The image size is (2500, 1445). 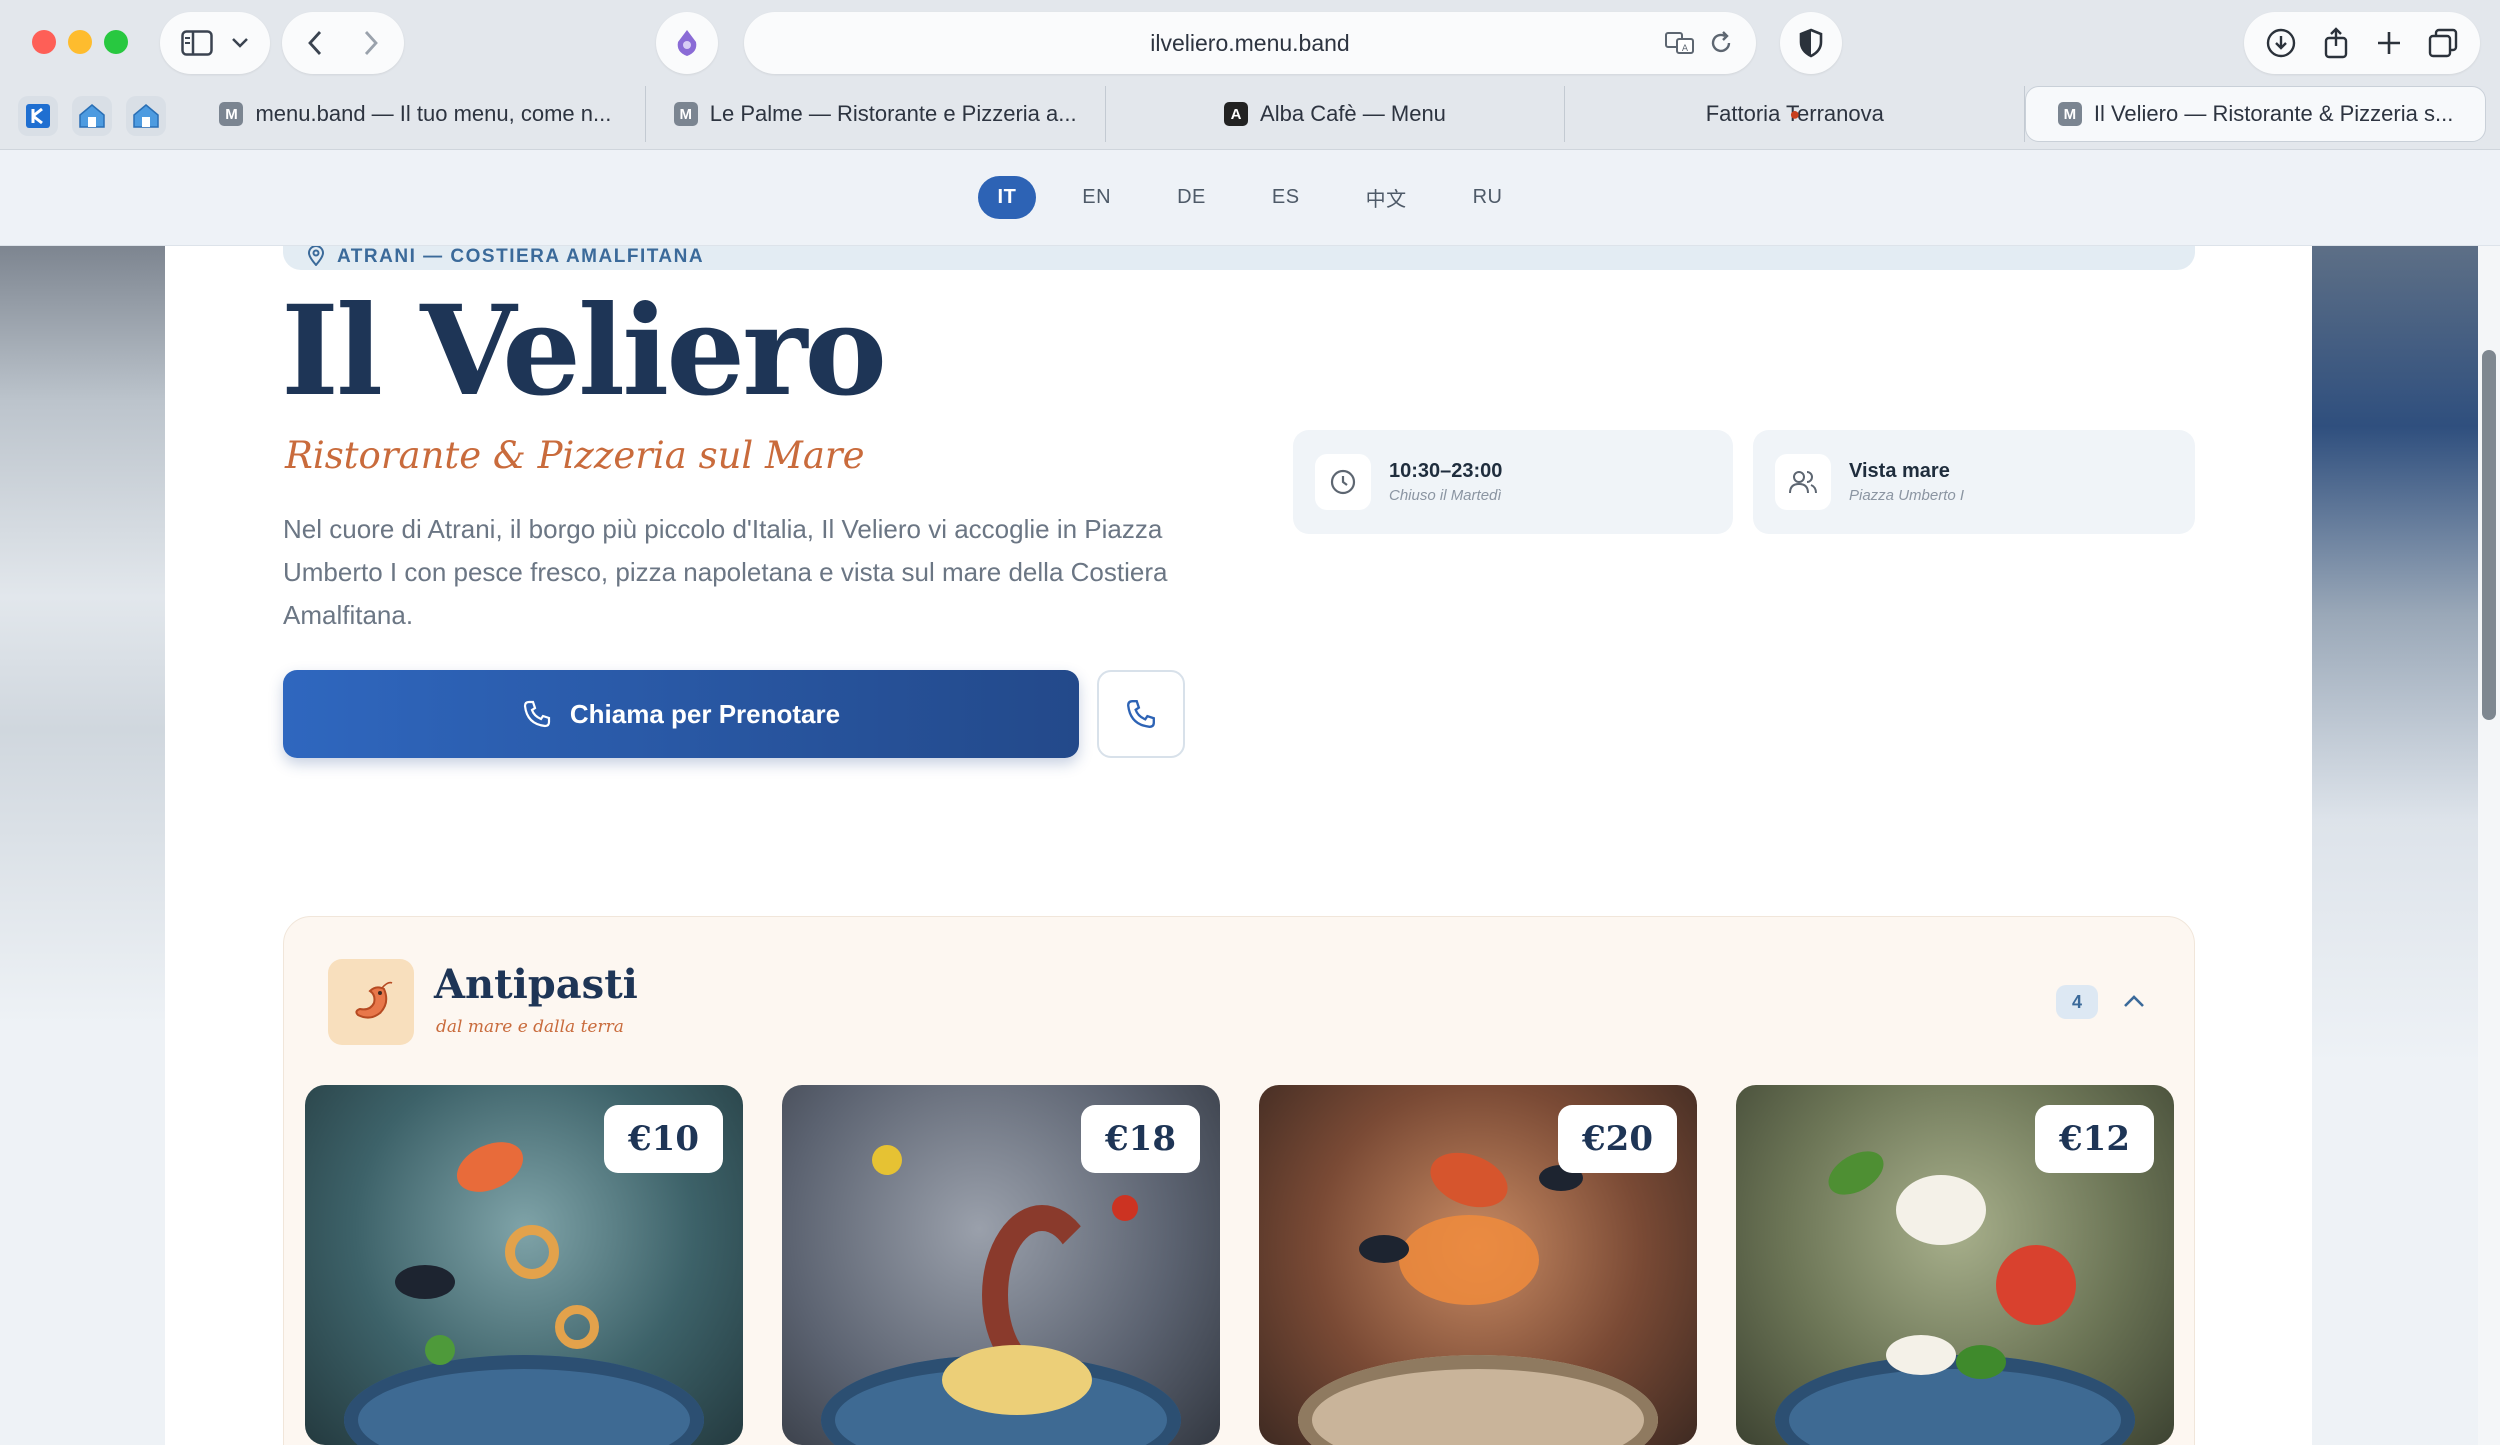 I want to click on background-photo-left, so click(x=82, y=636).